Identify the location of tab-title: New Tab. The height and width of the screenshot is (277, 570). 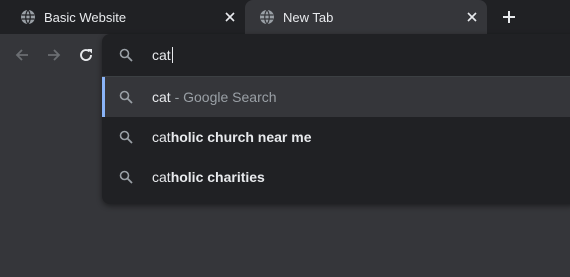
(308, 17).